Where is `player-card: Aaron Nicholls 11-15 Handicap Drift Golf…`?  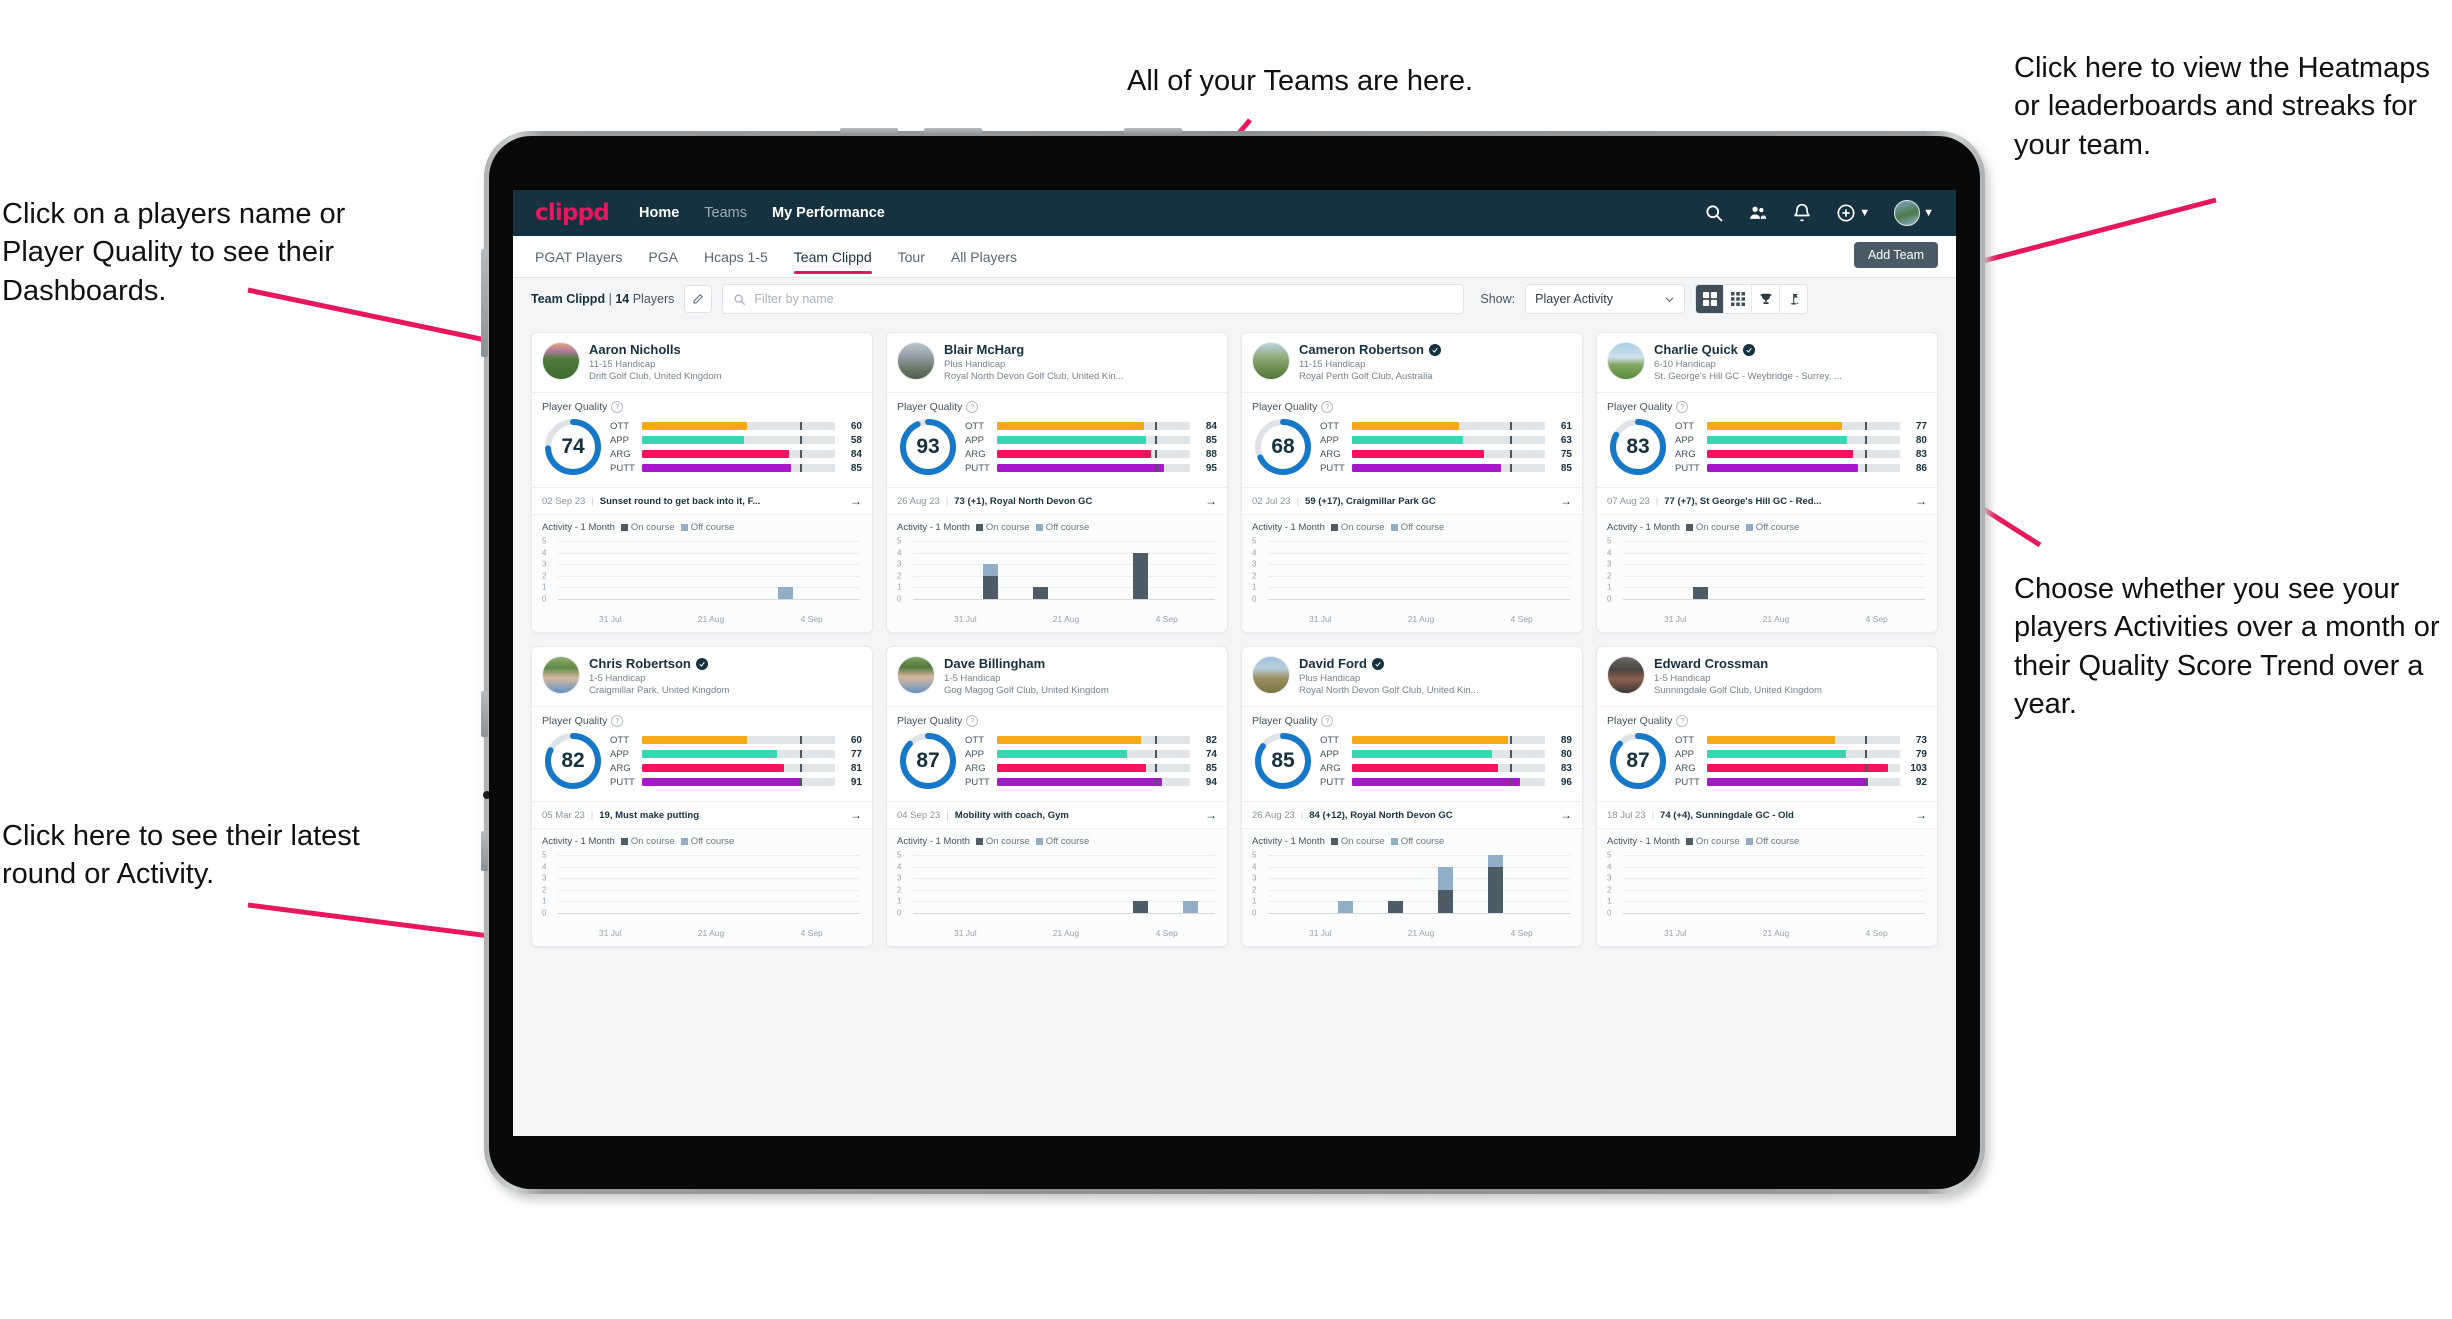
player-card: Aaron Nicholls 11-15 Handicap Drift Golf… is located at coordinates (702, 482).